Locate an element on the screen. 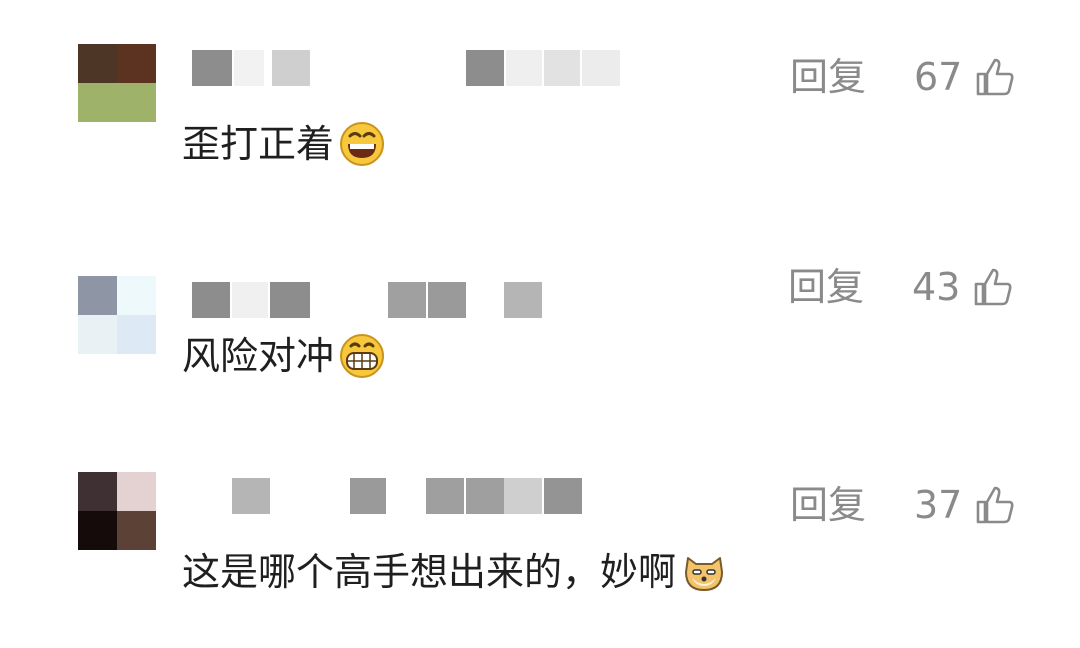  grinning-face-icon is located at coordinates (362, 144).